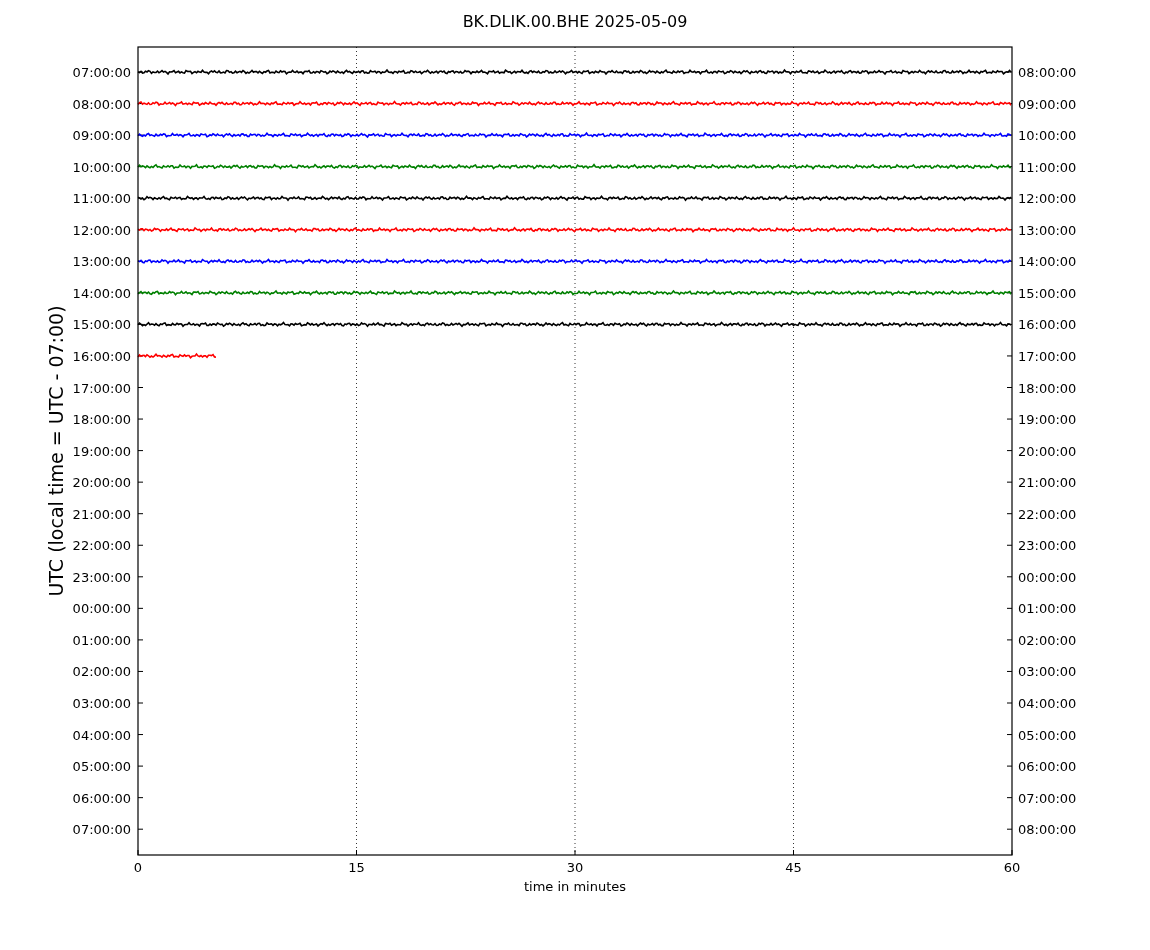 This screenshot has width=1150, height=950. What do you see at coordinates (575, 867) in the screenshot?
I see `x-tick-label: 30` at bounding box center [575, 867].